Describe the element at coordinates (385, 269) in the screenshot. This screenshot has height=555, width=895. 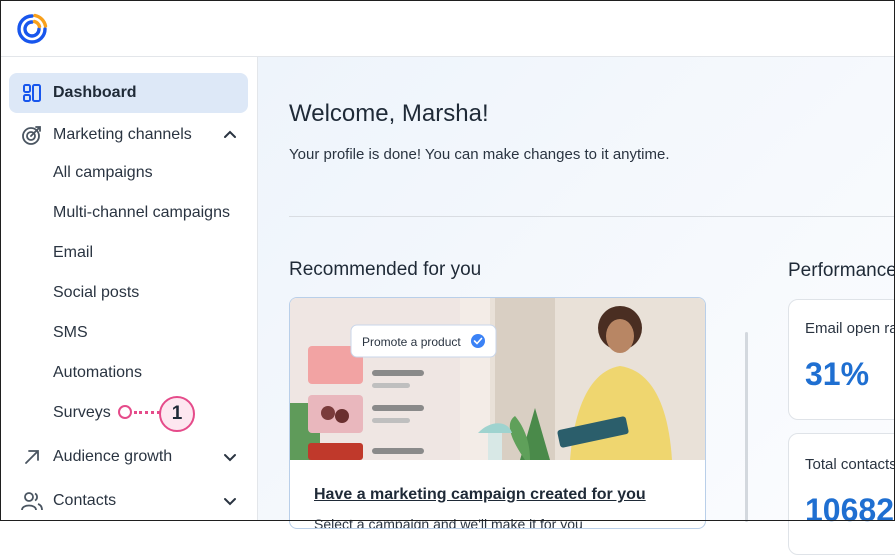
I see `recommended-title: Recommended for you` at that location.